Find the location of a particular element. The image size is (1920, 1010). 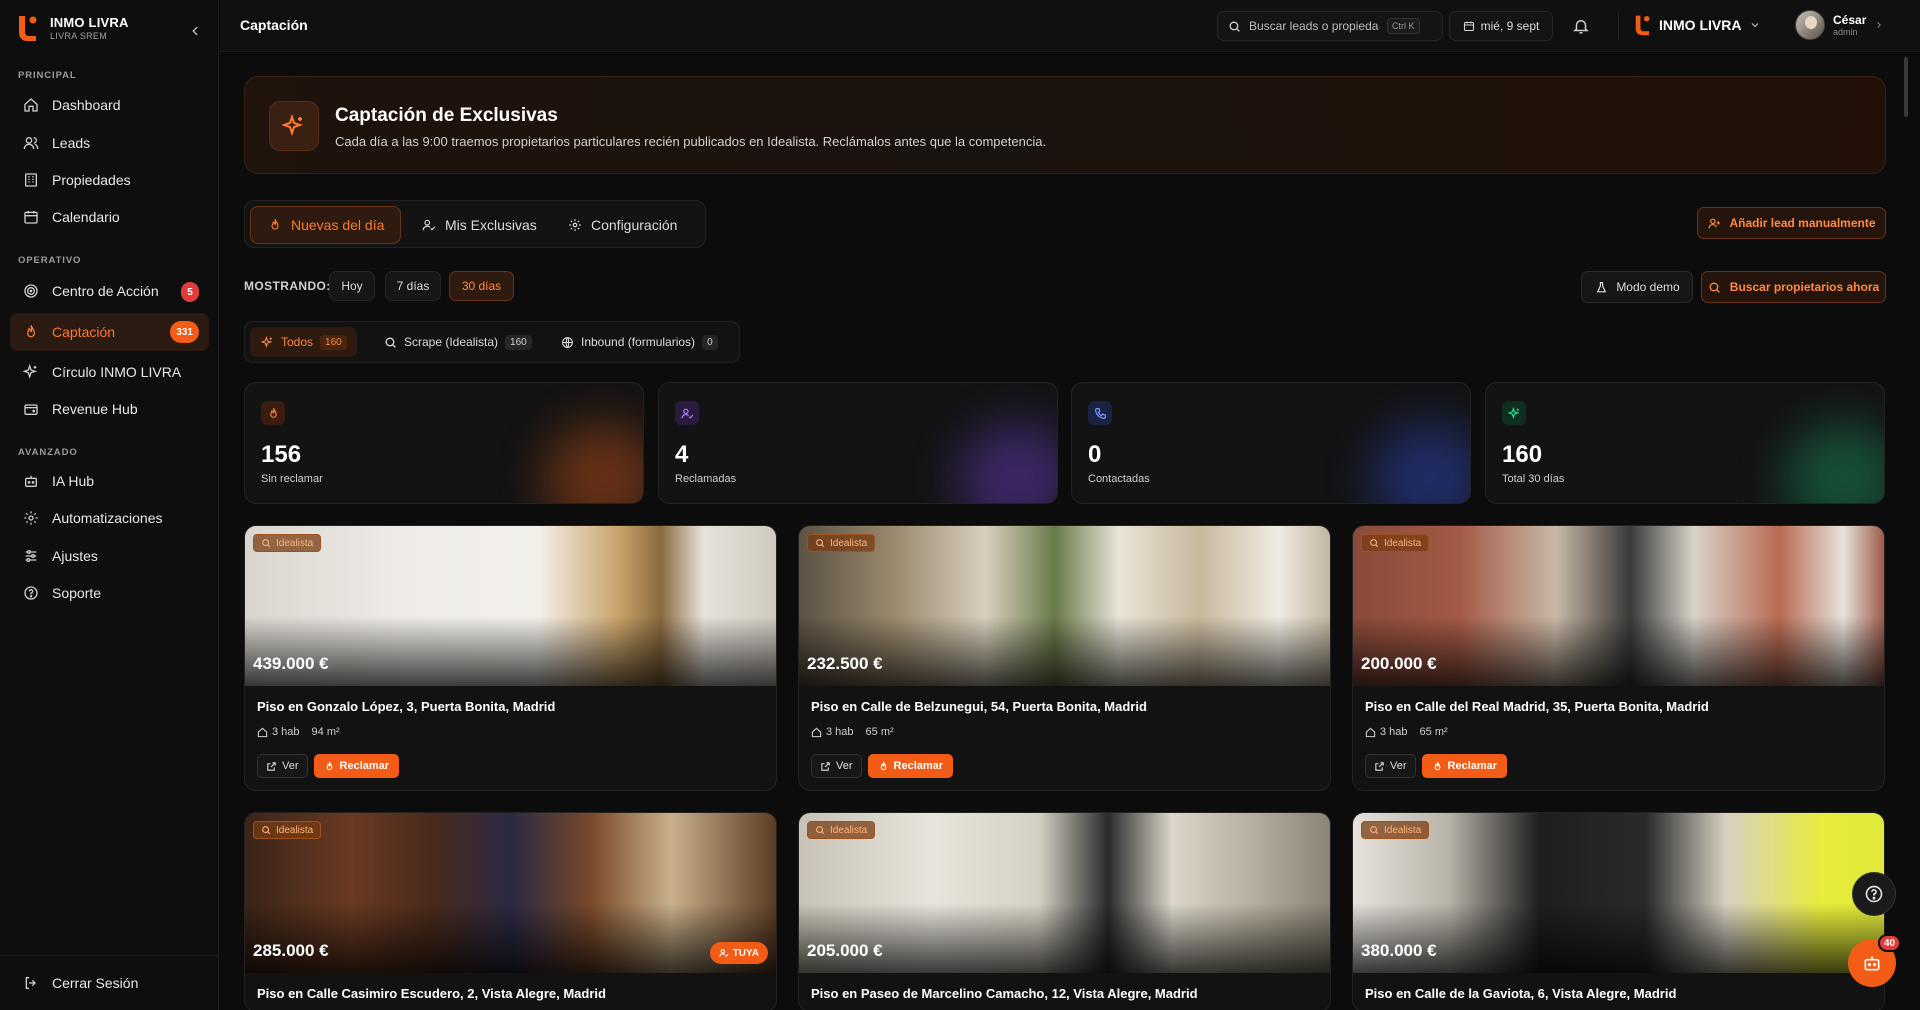

scroll-thumb is located at coordinates (1906, 87).